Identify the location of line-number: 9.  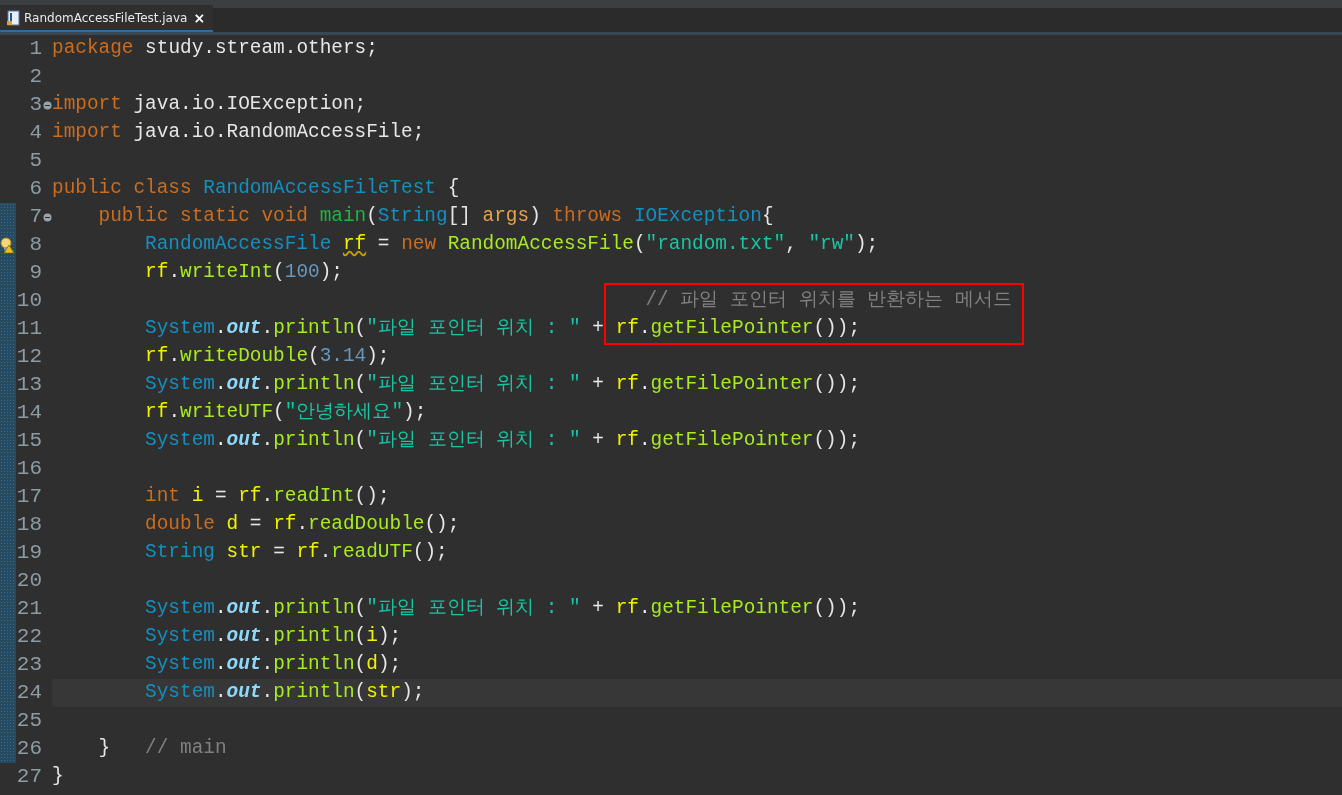
(35, 273).